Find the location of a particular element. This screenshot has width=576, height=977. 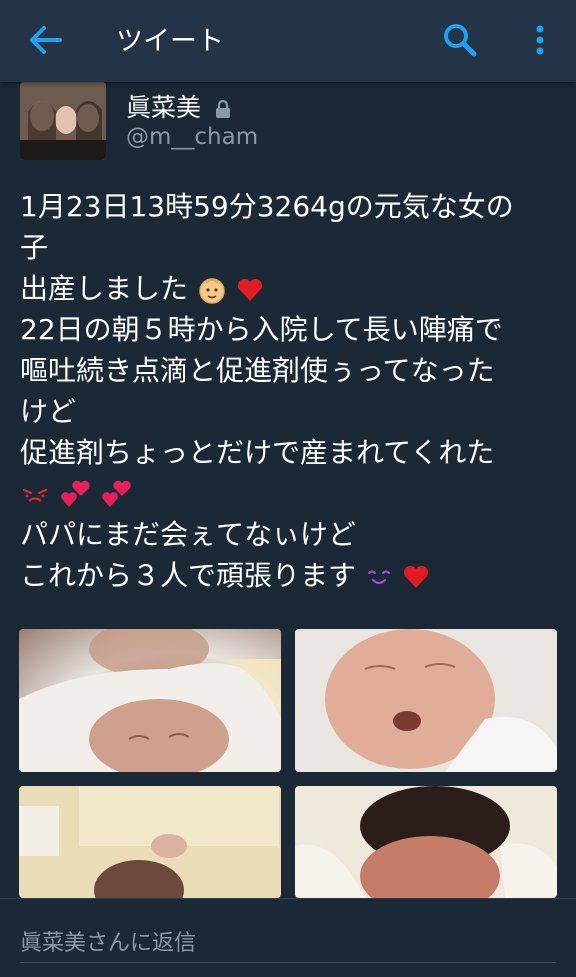

author-name: 眞菜美 is located at coordinates (178, 106).